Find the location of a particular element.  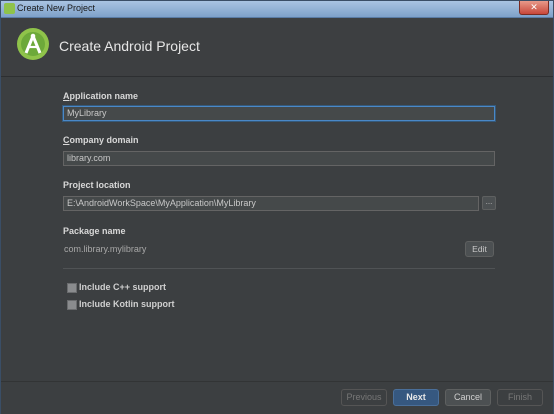

company-domain-label: Company domain is located at coordinates (101, 140).